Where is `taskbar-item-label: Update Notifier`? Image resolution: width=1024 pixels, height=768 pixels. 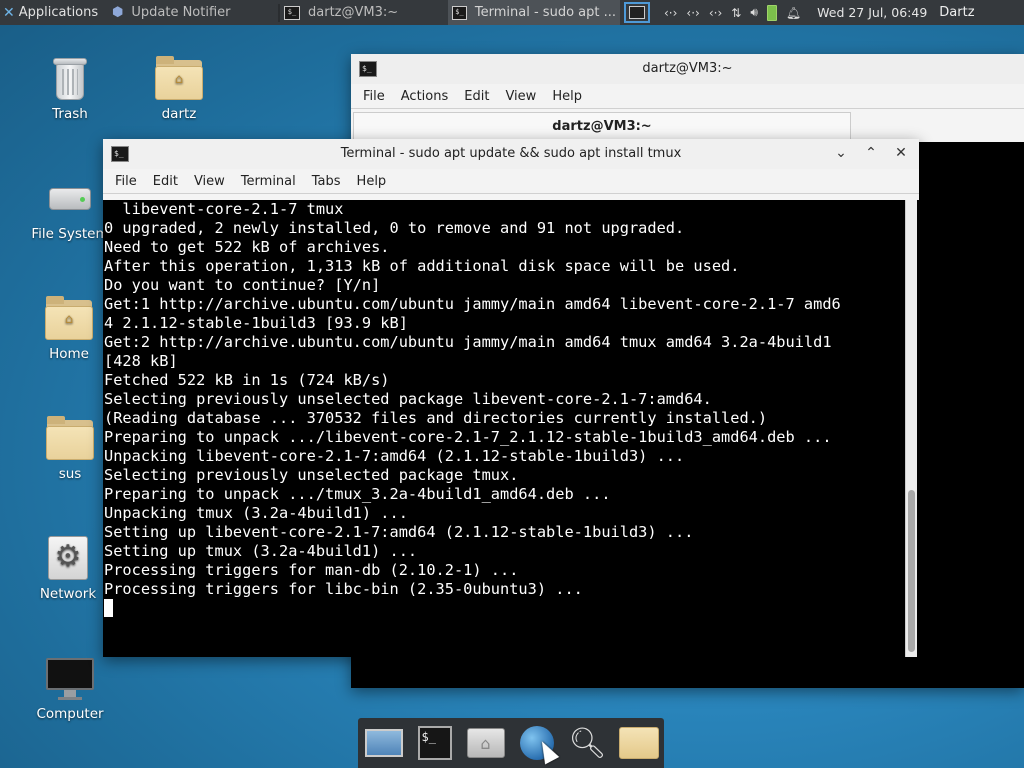
taskbar-item-label: Update Notifier is located at coordinates (181, 12).